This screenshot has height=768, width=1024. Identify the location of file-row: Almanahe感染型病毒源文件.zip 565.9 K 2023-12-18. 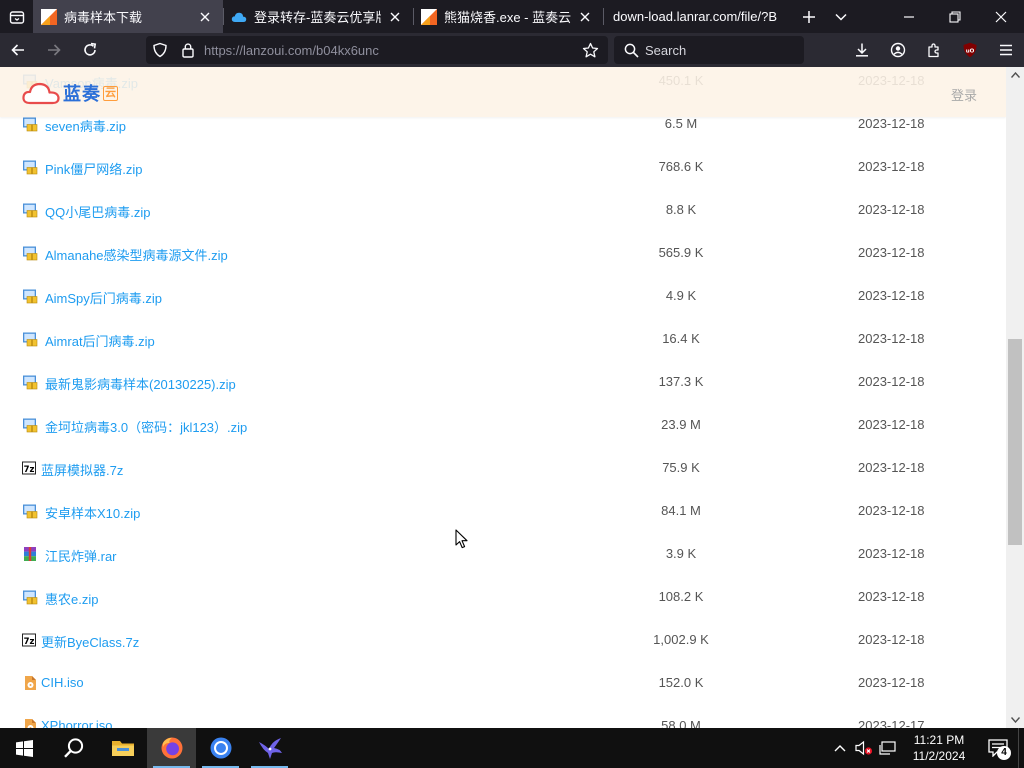
(503, 252).